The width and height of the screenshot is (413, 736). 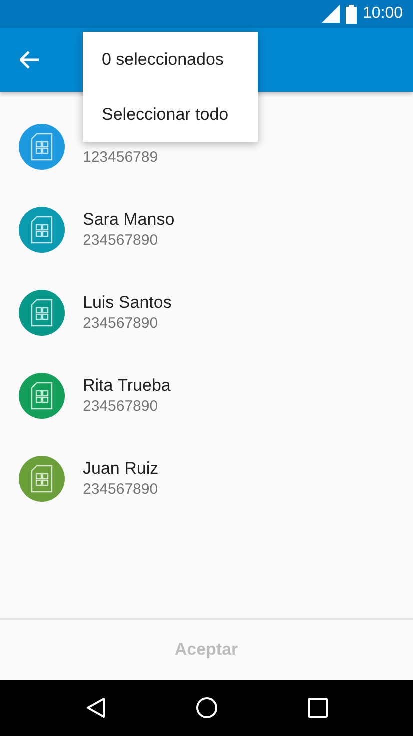 I want to click on contact-name: Luis Santos, so click(x=127, y=303).